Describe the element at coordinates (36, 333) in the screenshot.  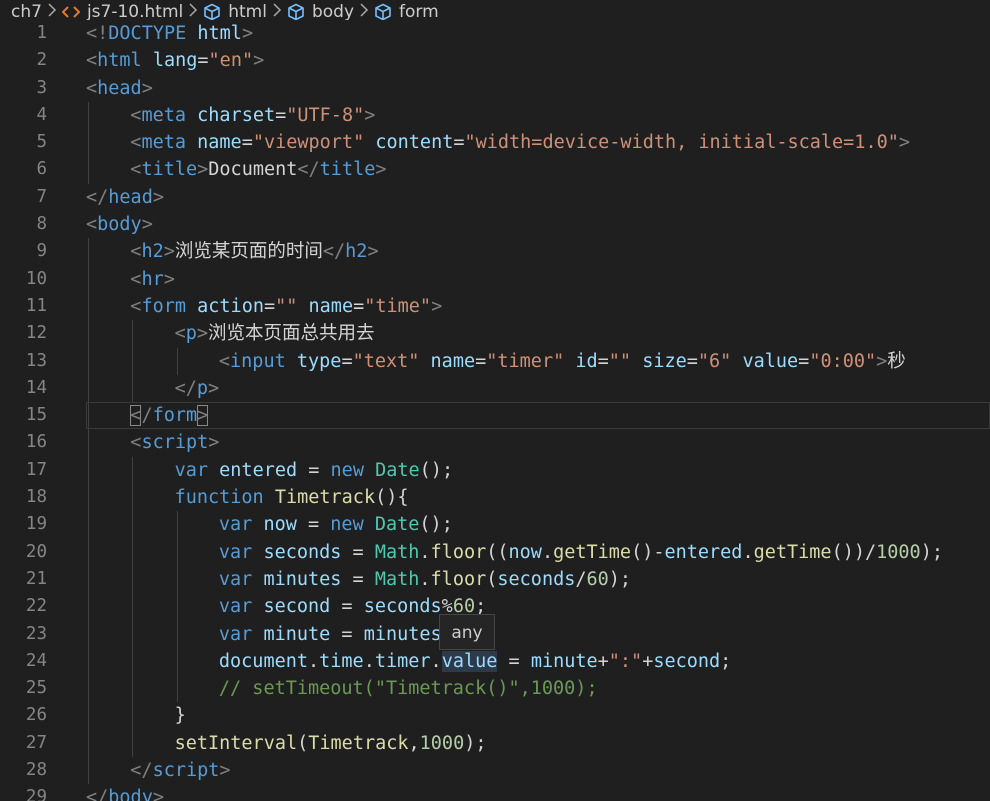
I see `line-number: 12` at that location.